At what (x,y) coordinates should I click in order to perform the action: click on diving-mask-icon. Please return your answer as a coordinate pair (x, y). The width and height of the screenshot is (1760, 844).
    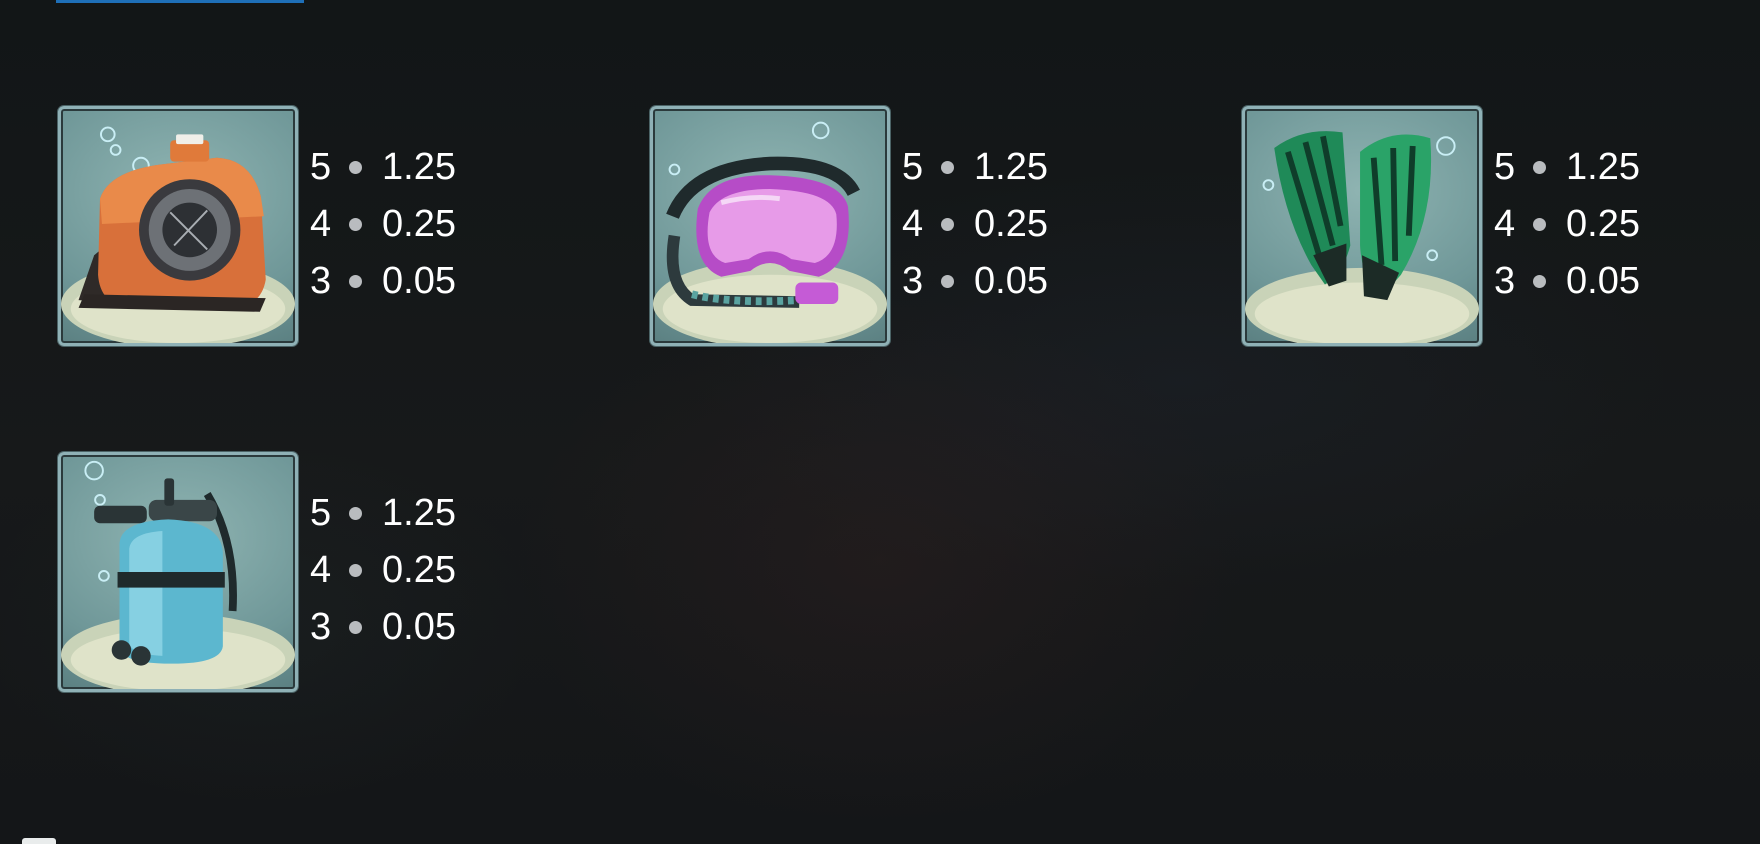
    Looking at the image, I should click on (770, 232).